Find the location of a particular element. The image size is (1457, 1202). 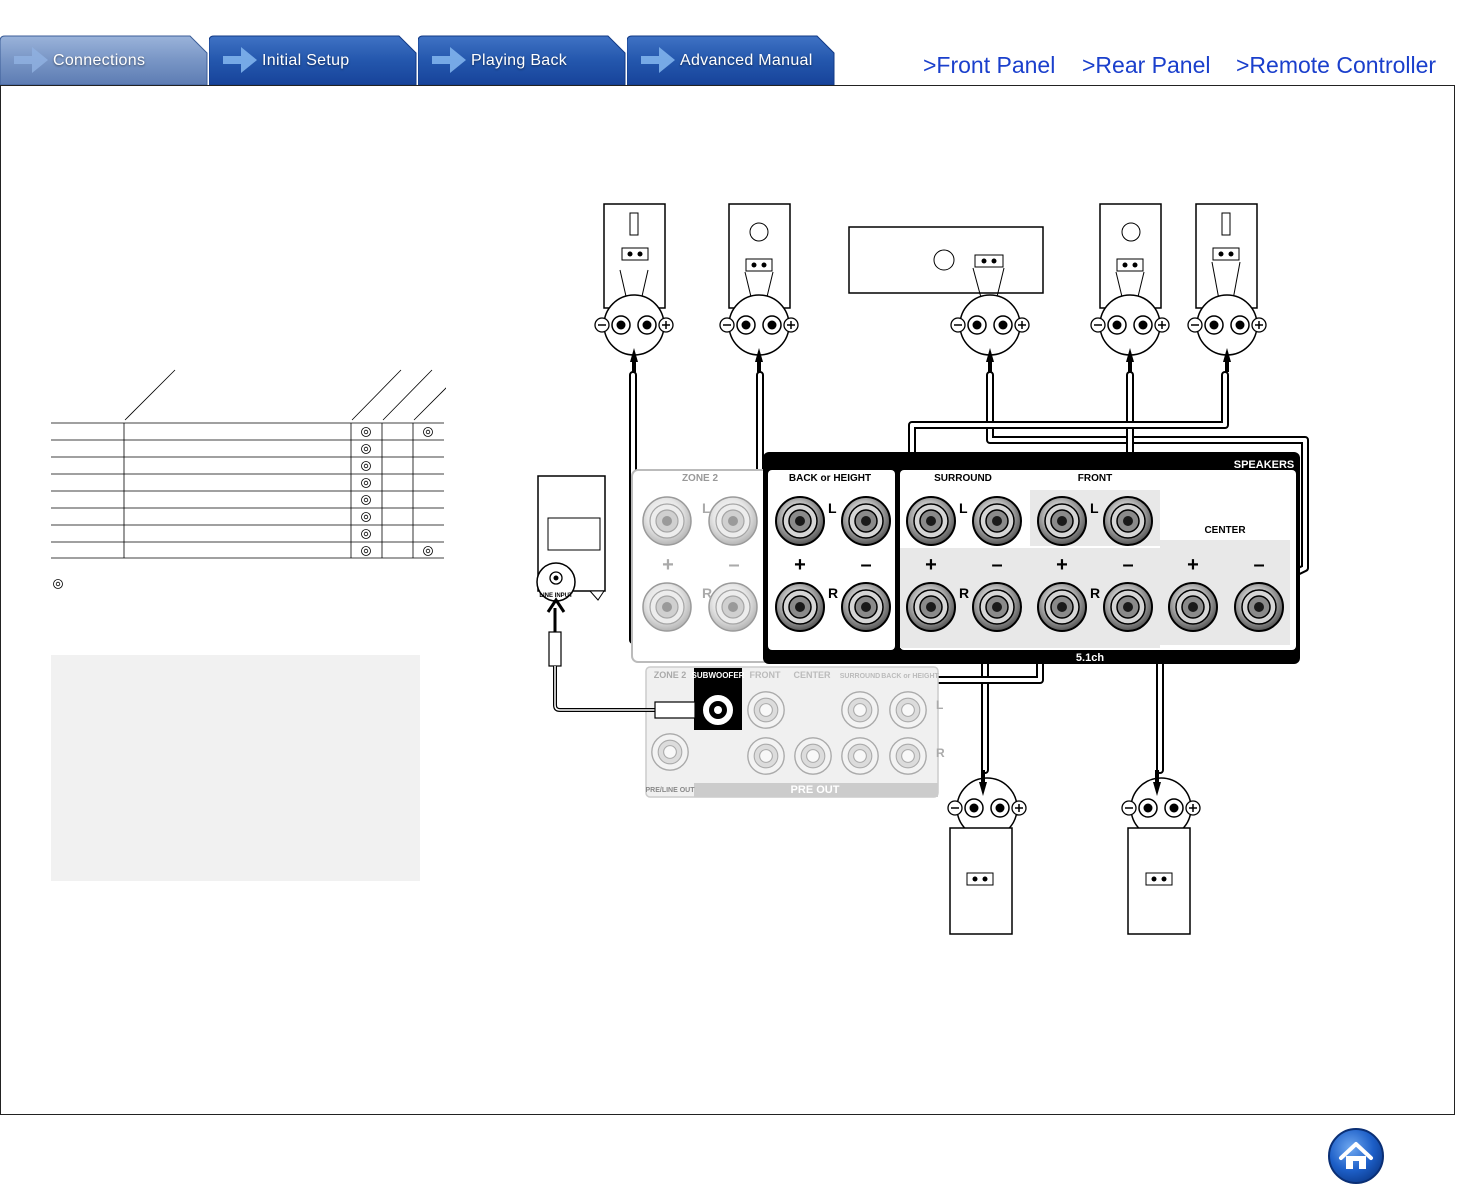

home-button is located at coordinates (1356, 1156).